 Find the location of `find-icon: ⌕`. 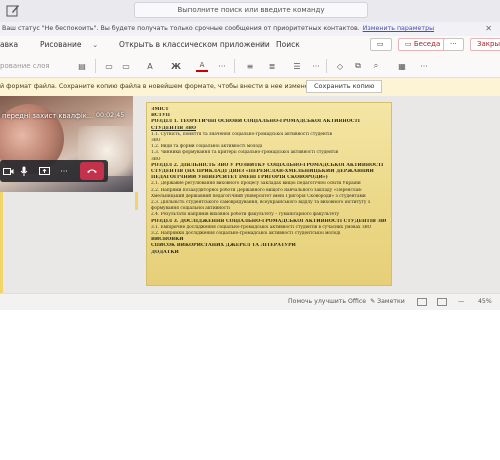

find-icon: ⌕ is located at coordinates (376, 66).